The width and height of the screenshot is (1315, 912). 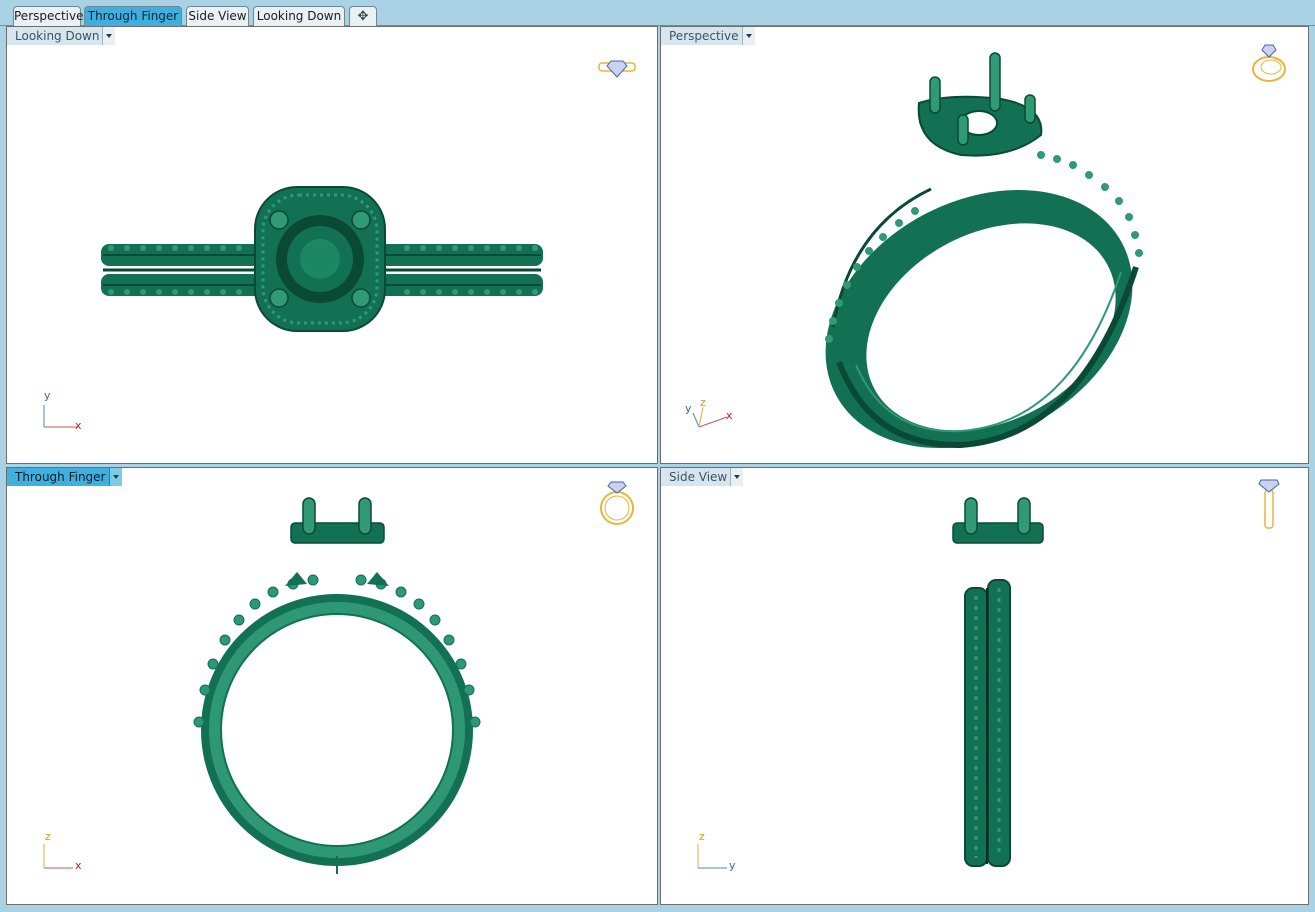 What do you see at coordinates (293, 307) in the screenshot?
I see `ring-top-view-render` at bounding box center [293, 307].